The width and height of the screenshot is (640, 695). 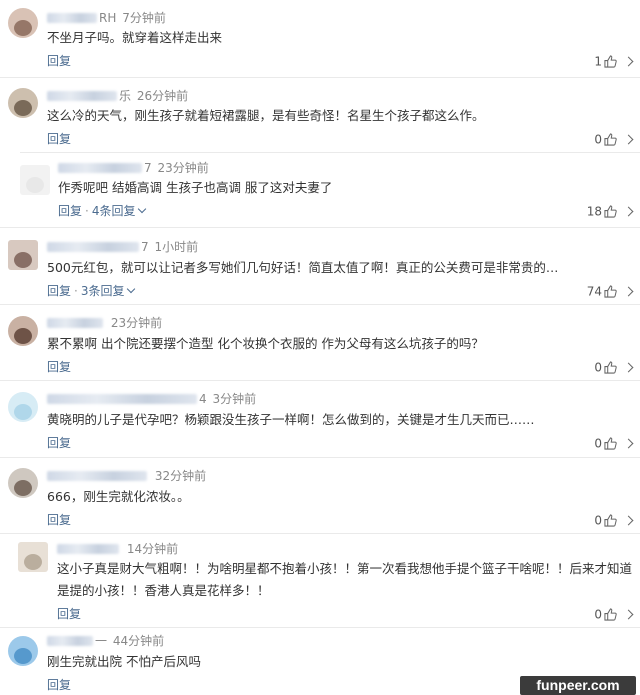 What do you see at coordinates (162, 95) in the screenshot?
I see `comment-time: 26分钟前` at bounding box center [162, 95].